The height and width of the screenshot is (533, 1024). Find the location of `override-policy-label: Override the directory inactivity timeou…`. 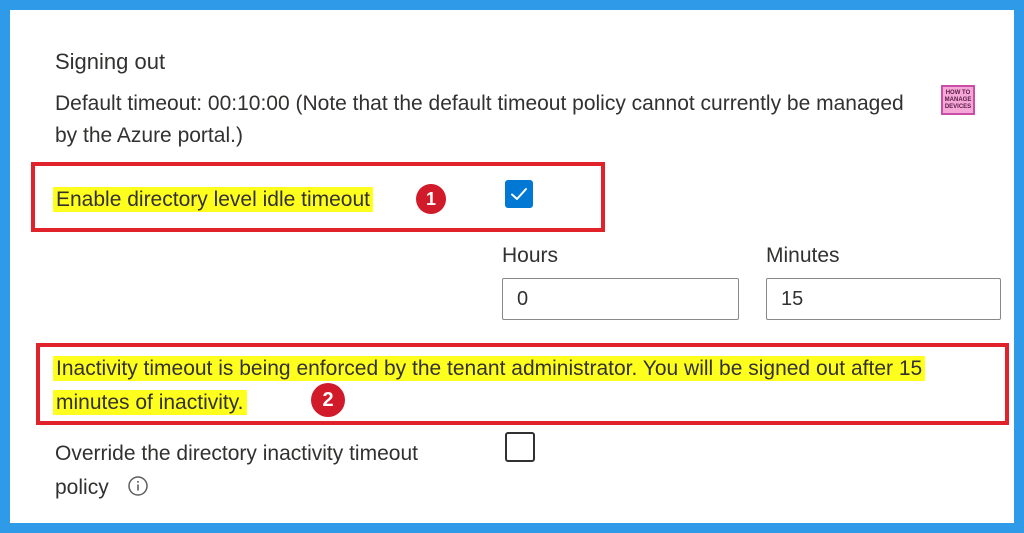

override-policy-label: Override the directory inactivity timeou… is located at coordinates (270, 471).